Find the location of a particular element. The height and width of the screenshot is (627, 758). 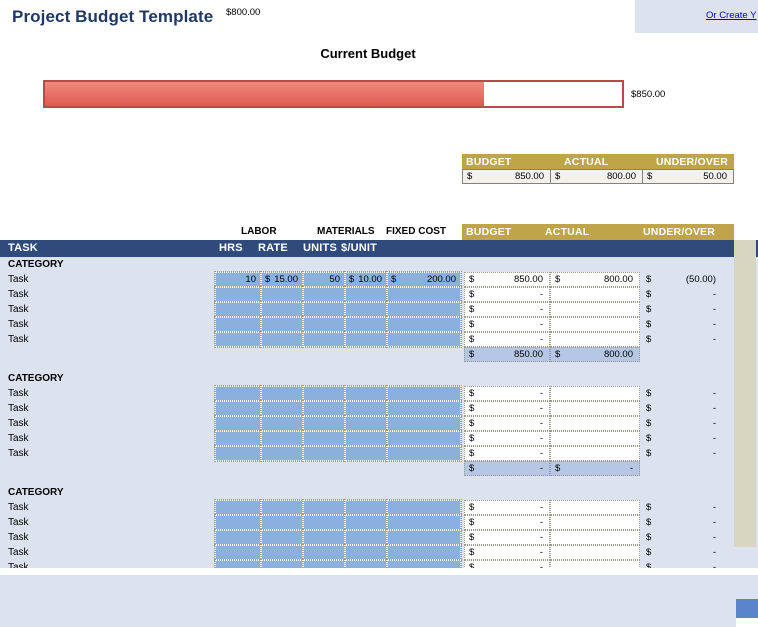

task-under-over-cell-currency: $ is located at coordinates (649, 393).